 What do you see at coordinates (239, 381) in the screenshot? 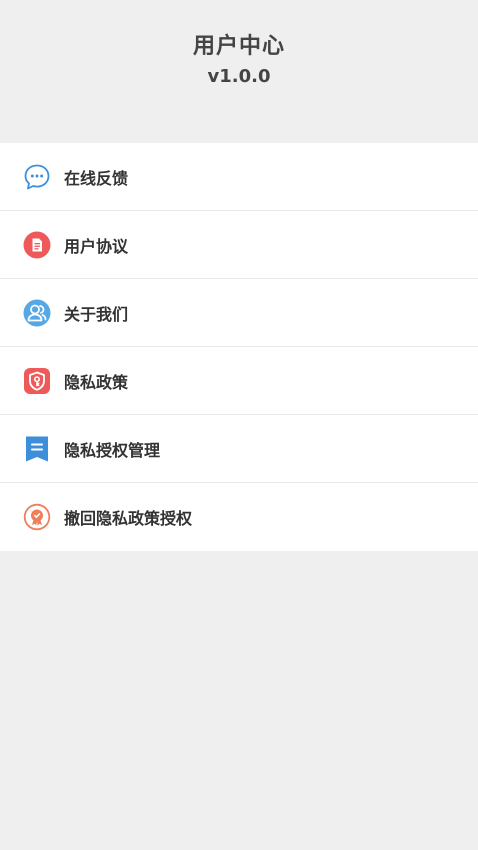
I see `menu-item-privacy-policy: 隐私政策` at bounding box center [239, 381].